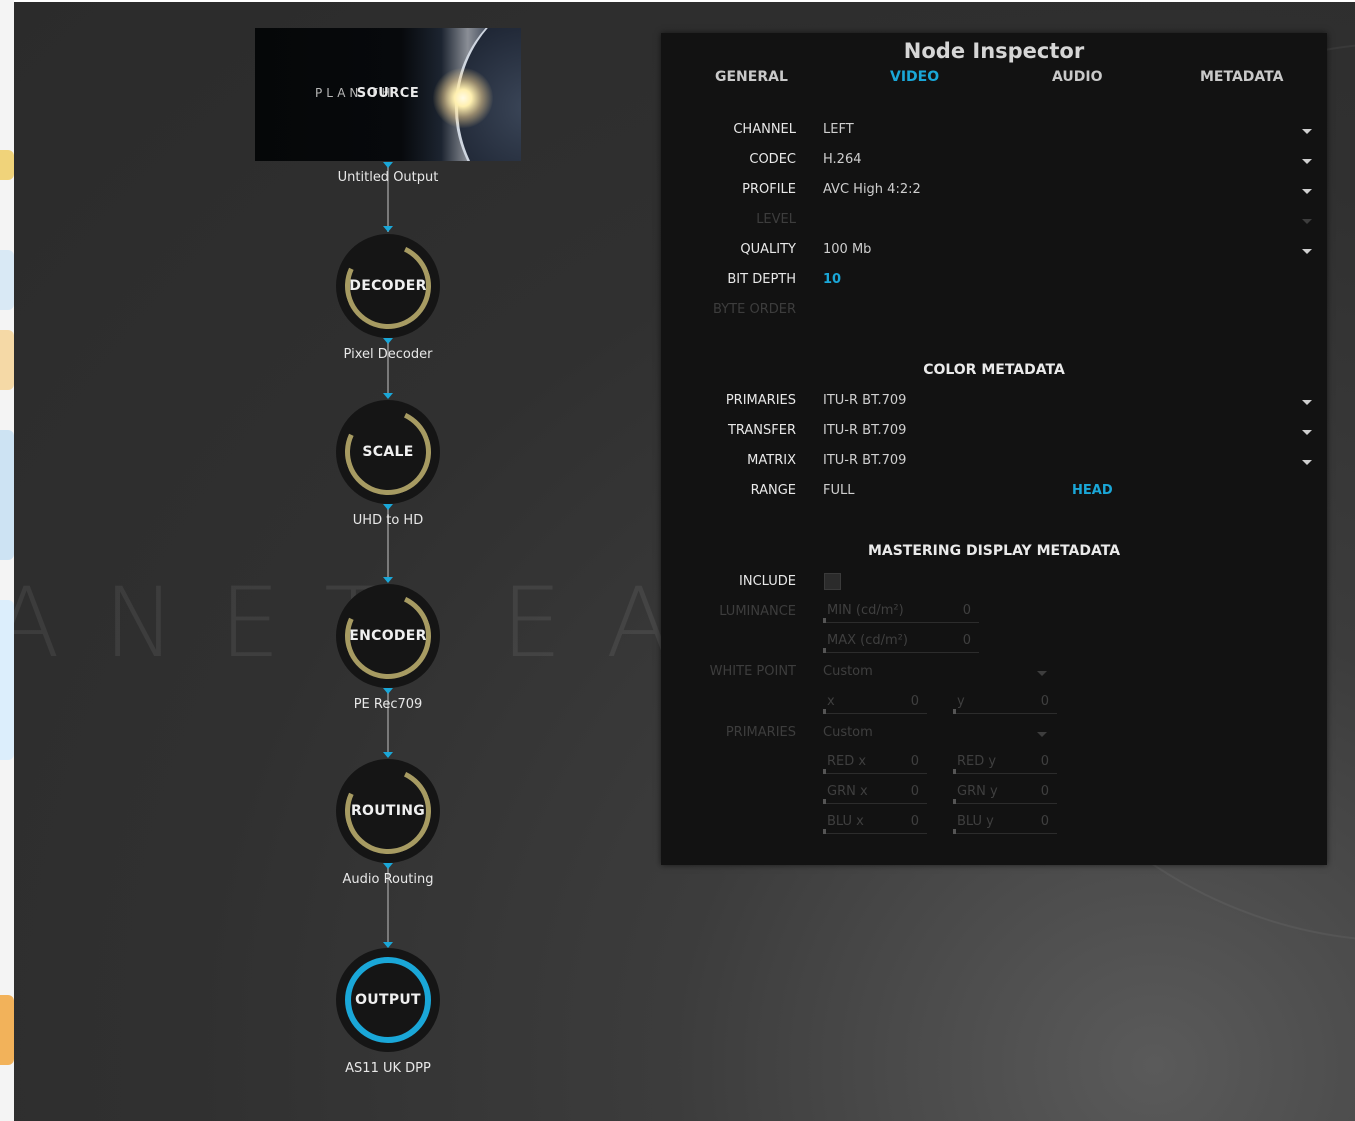  I want to click on tab-video: VIDEO, so click(914, 77).